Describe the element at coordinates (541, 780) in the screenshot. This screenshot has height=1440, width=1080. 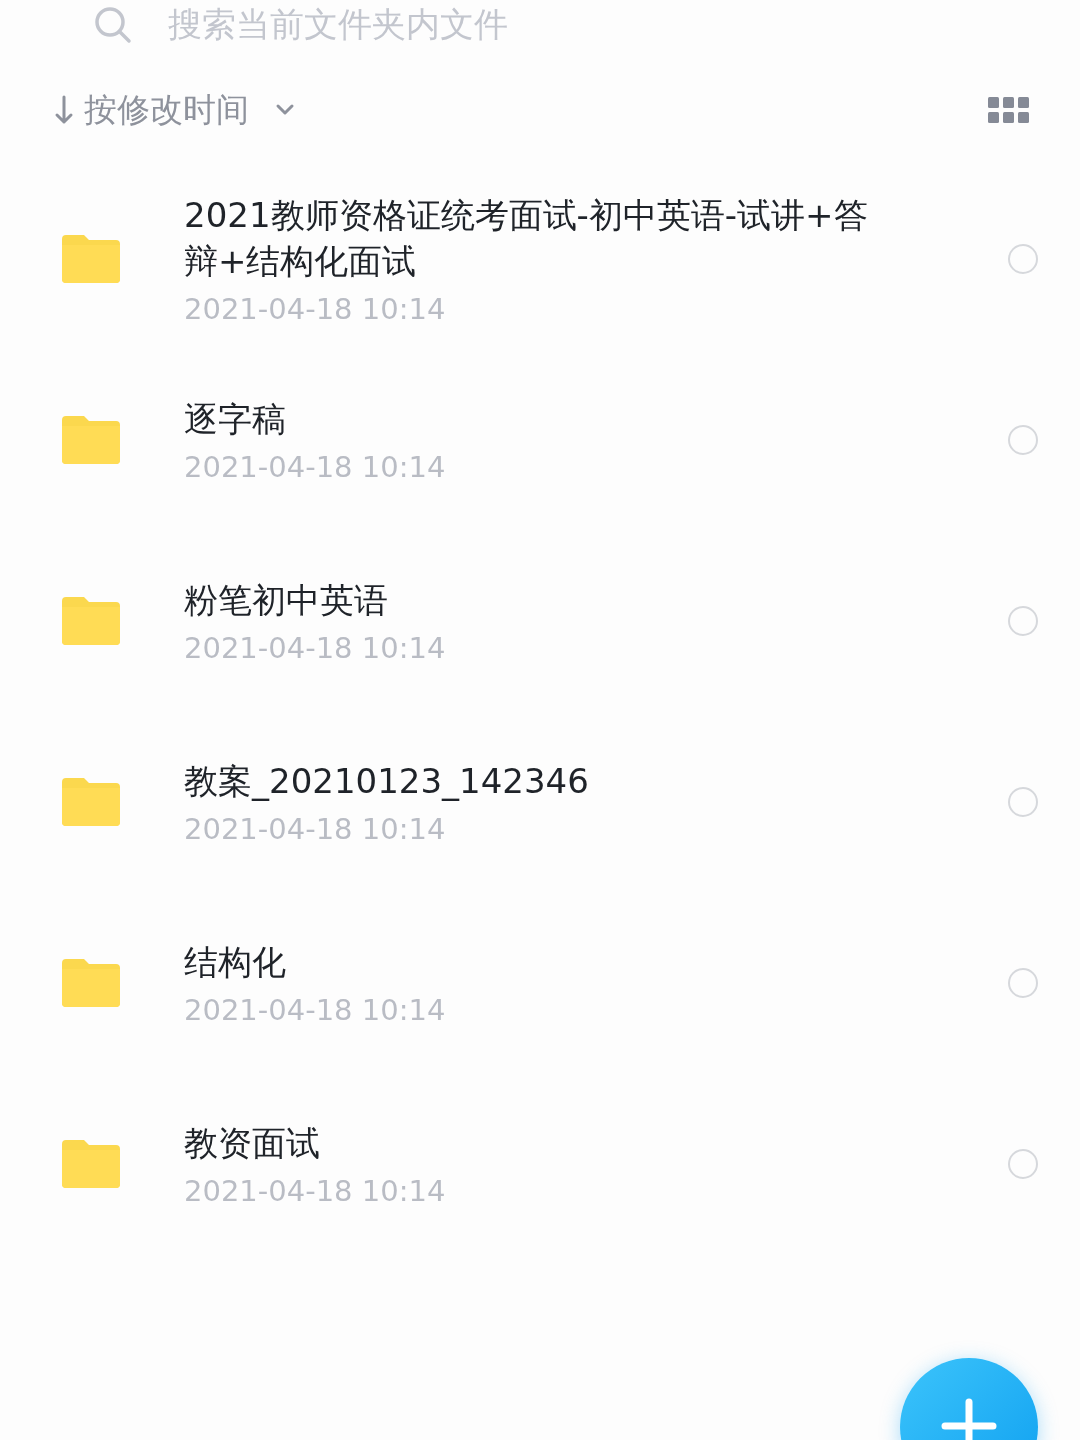
I see `folder-name: 教案_20210123_142346` at that location.